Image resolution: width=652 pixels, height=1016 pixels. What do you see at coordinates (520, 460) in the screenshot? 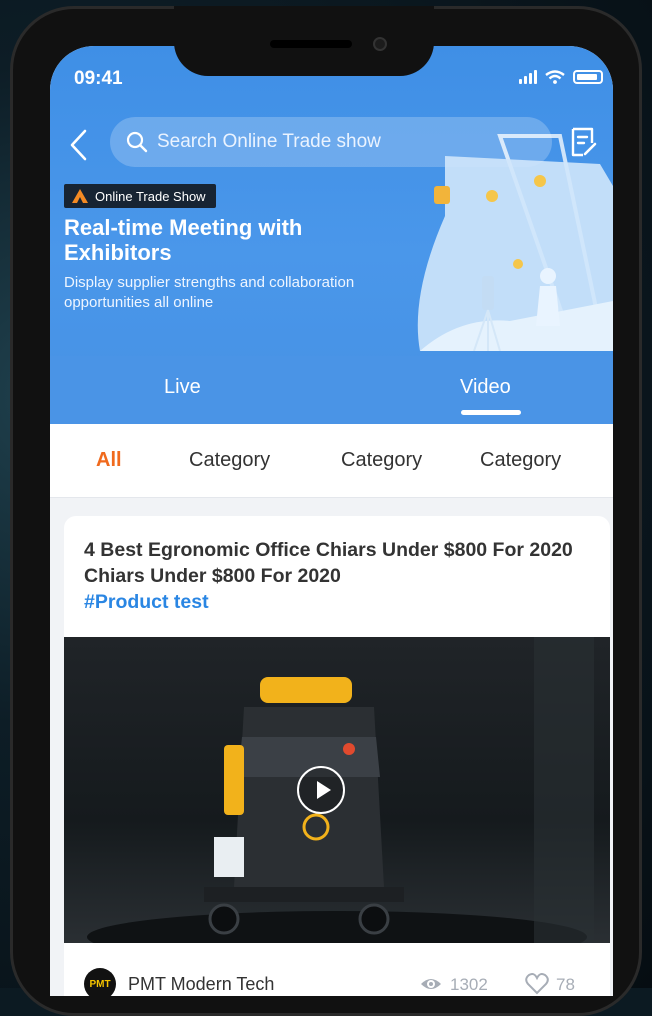
I see `filter-category-3: Category` at bounding box center [520, 460].